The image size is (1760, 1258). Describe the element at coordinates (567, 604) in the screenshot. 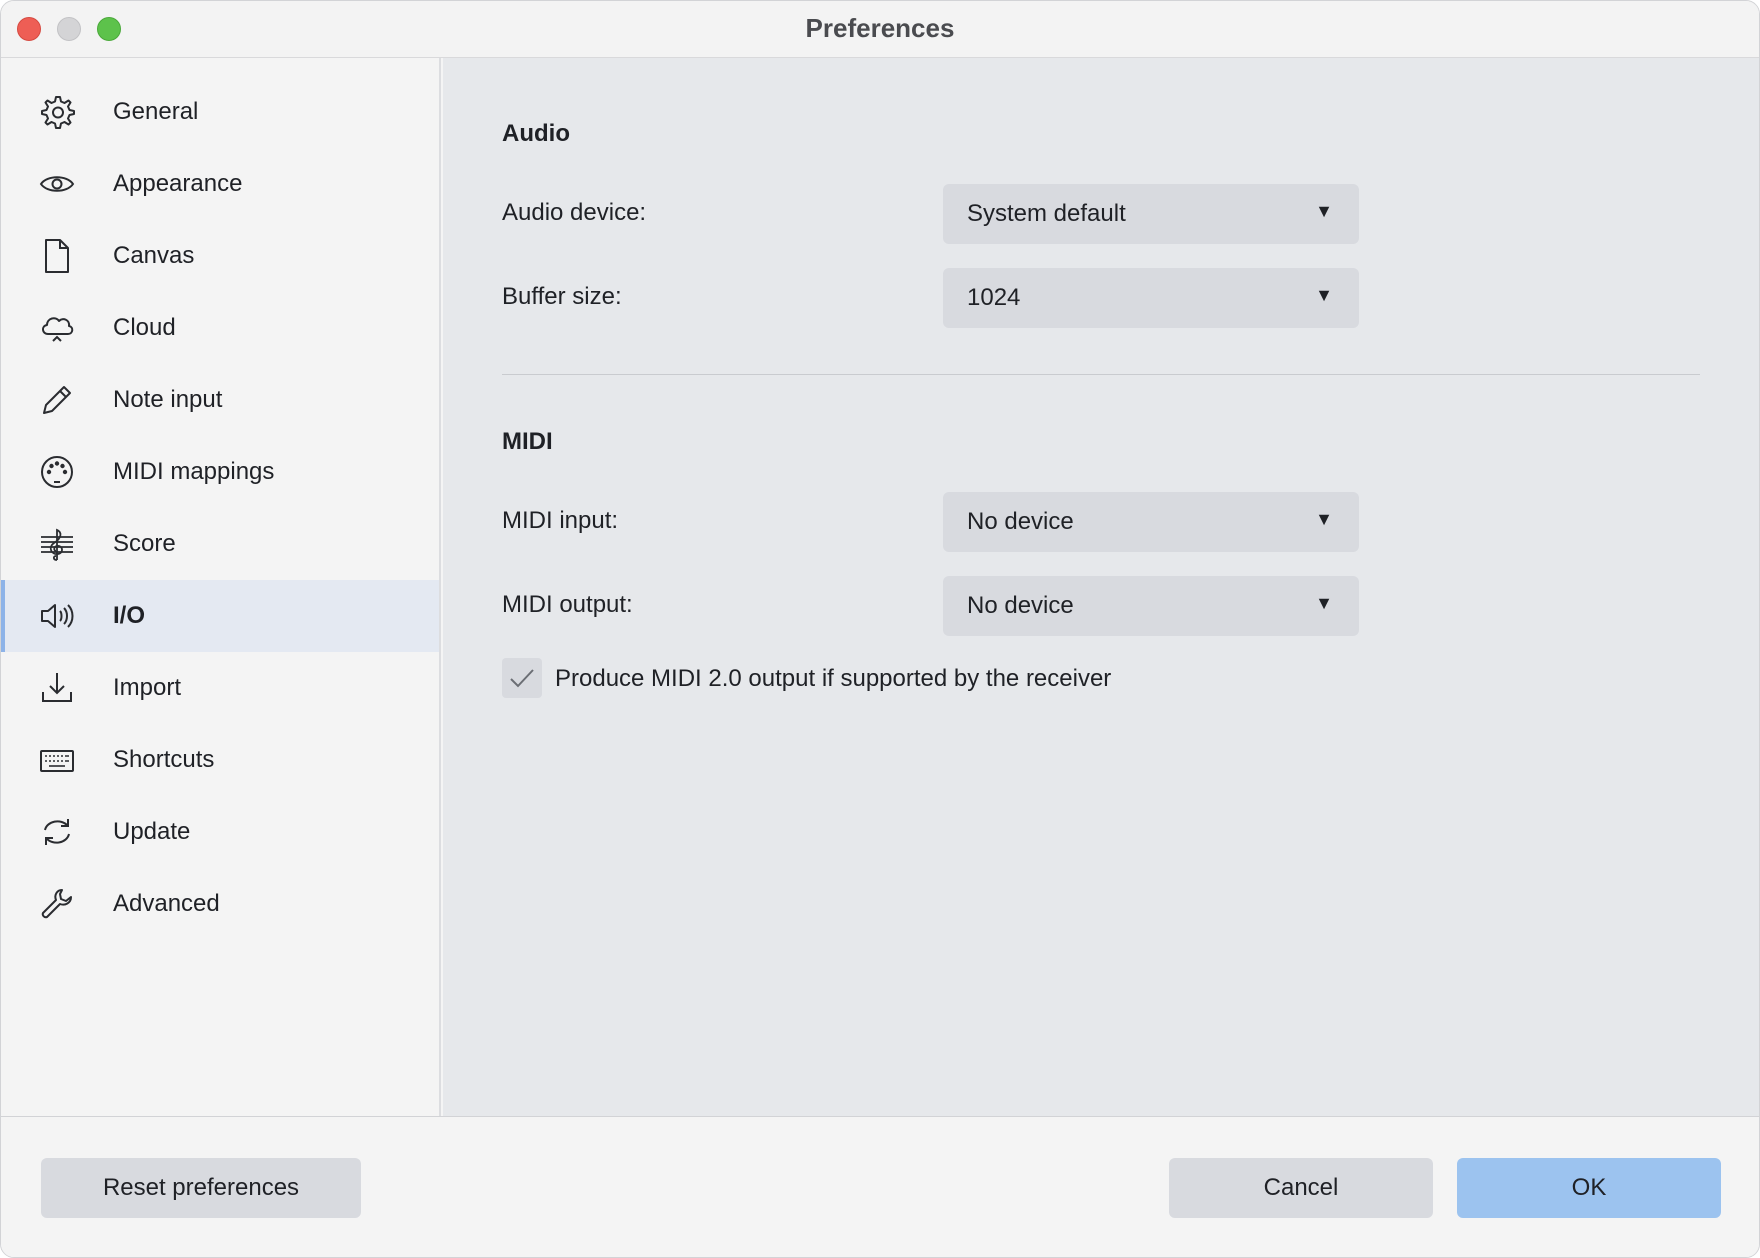

I see `midi-output-label: MIDI output:` at that location.